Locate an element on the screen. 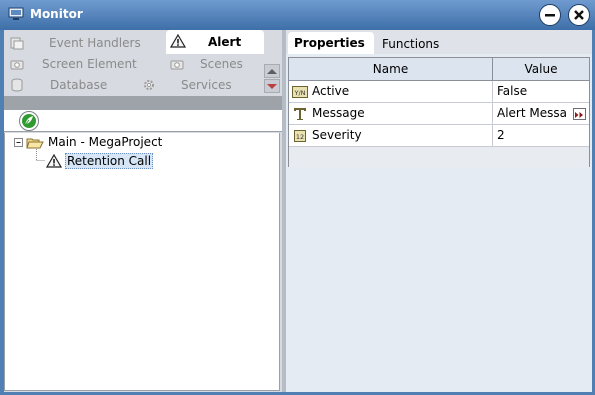 The height and width of the screenshot is (395, 595). tab-screen-element: Screen Element is located at coordinates (88, 64).